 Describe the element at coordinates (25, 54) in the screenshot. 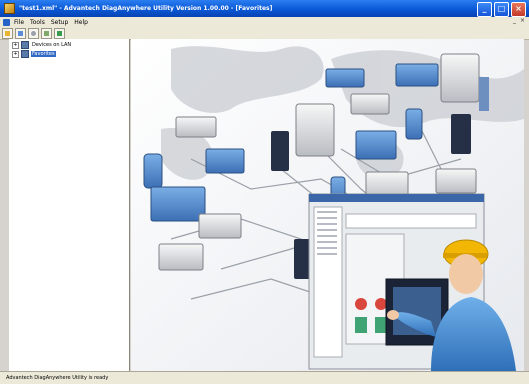

I see `favorites-icon` at that location.